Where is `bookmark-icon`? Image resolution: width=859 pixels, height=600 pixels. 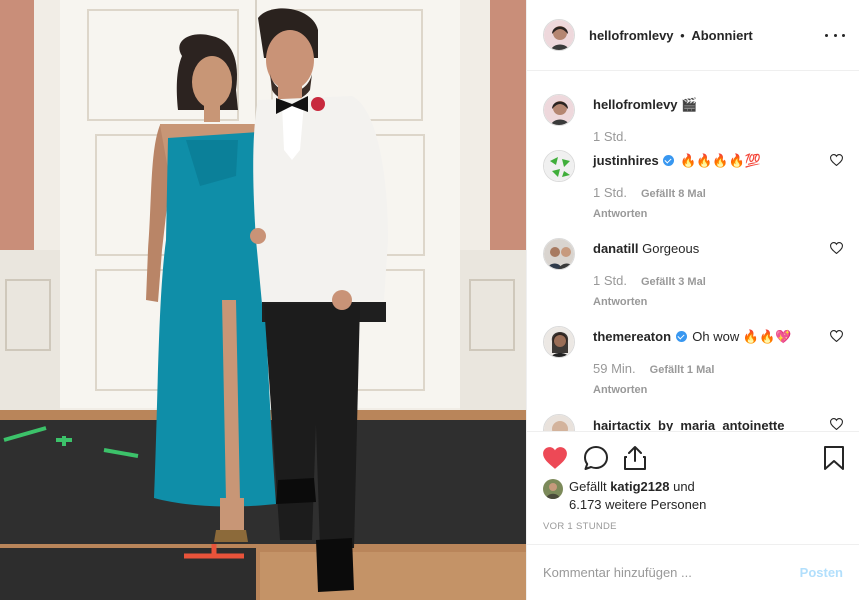
bookmark-icon is located at coordinates (834, 458).